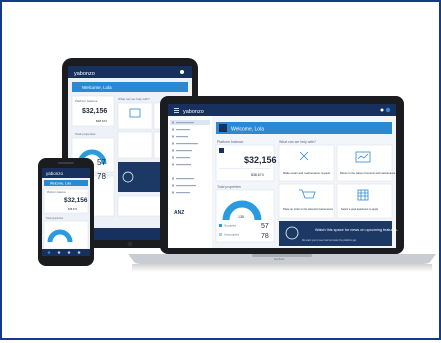  I want to click on phone-balance: $32,156, so click(76, 200).